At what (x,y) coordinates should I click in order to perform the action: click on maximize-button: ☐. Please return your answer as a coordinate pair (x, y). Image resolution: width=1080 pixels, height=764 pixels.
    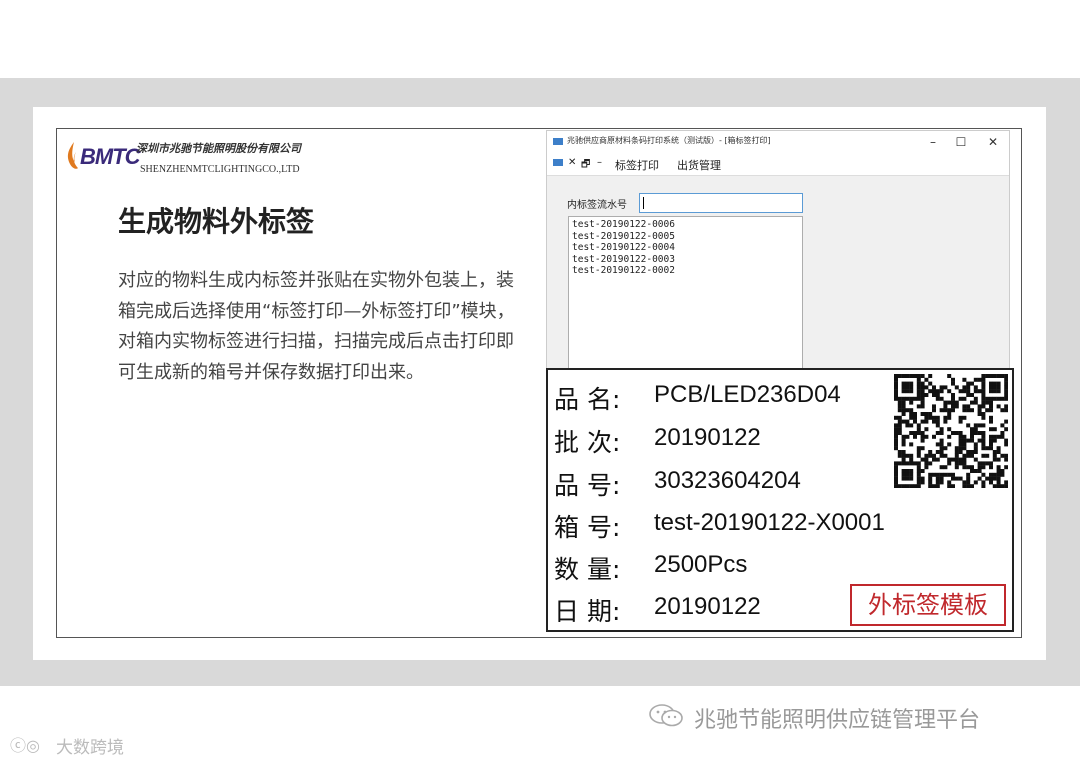
    Looking at the image, I should click on (961, 142).